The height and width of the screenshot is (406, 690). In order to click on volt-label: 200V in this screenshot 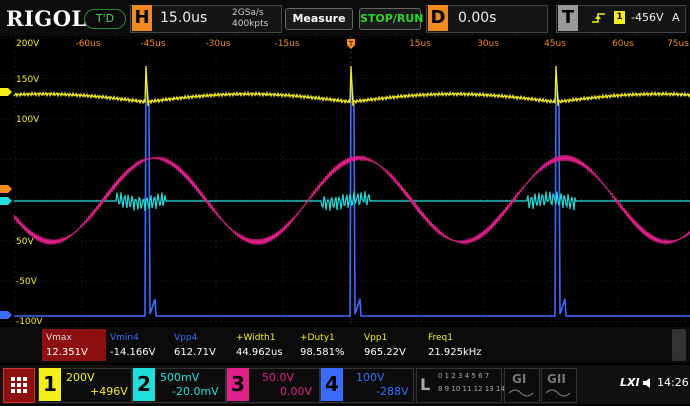, I will do `click(28, 44)`.